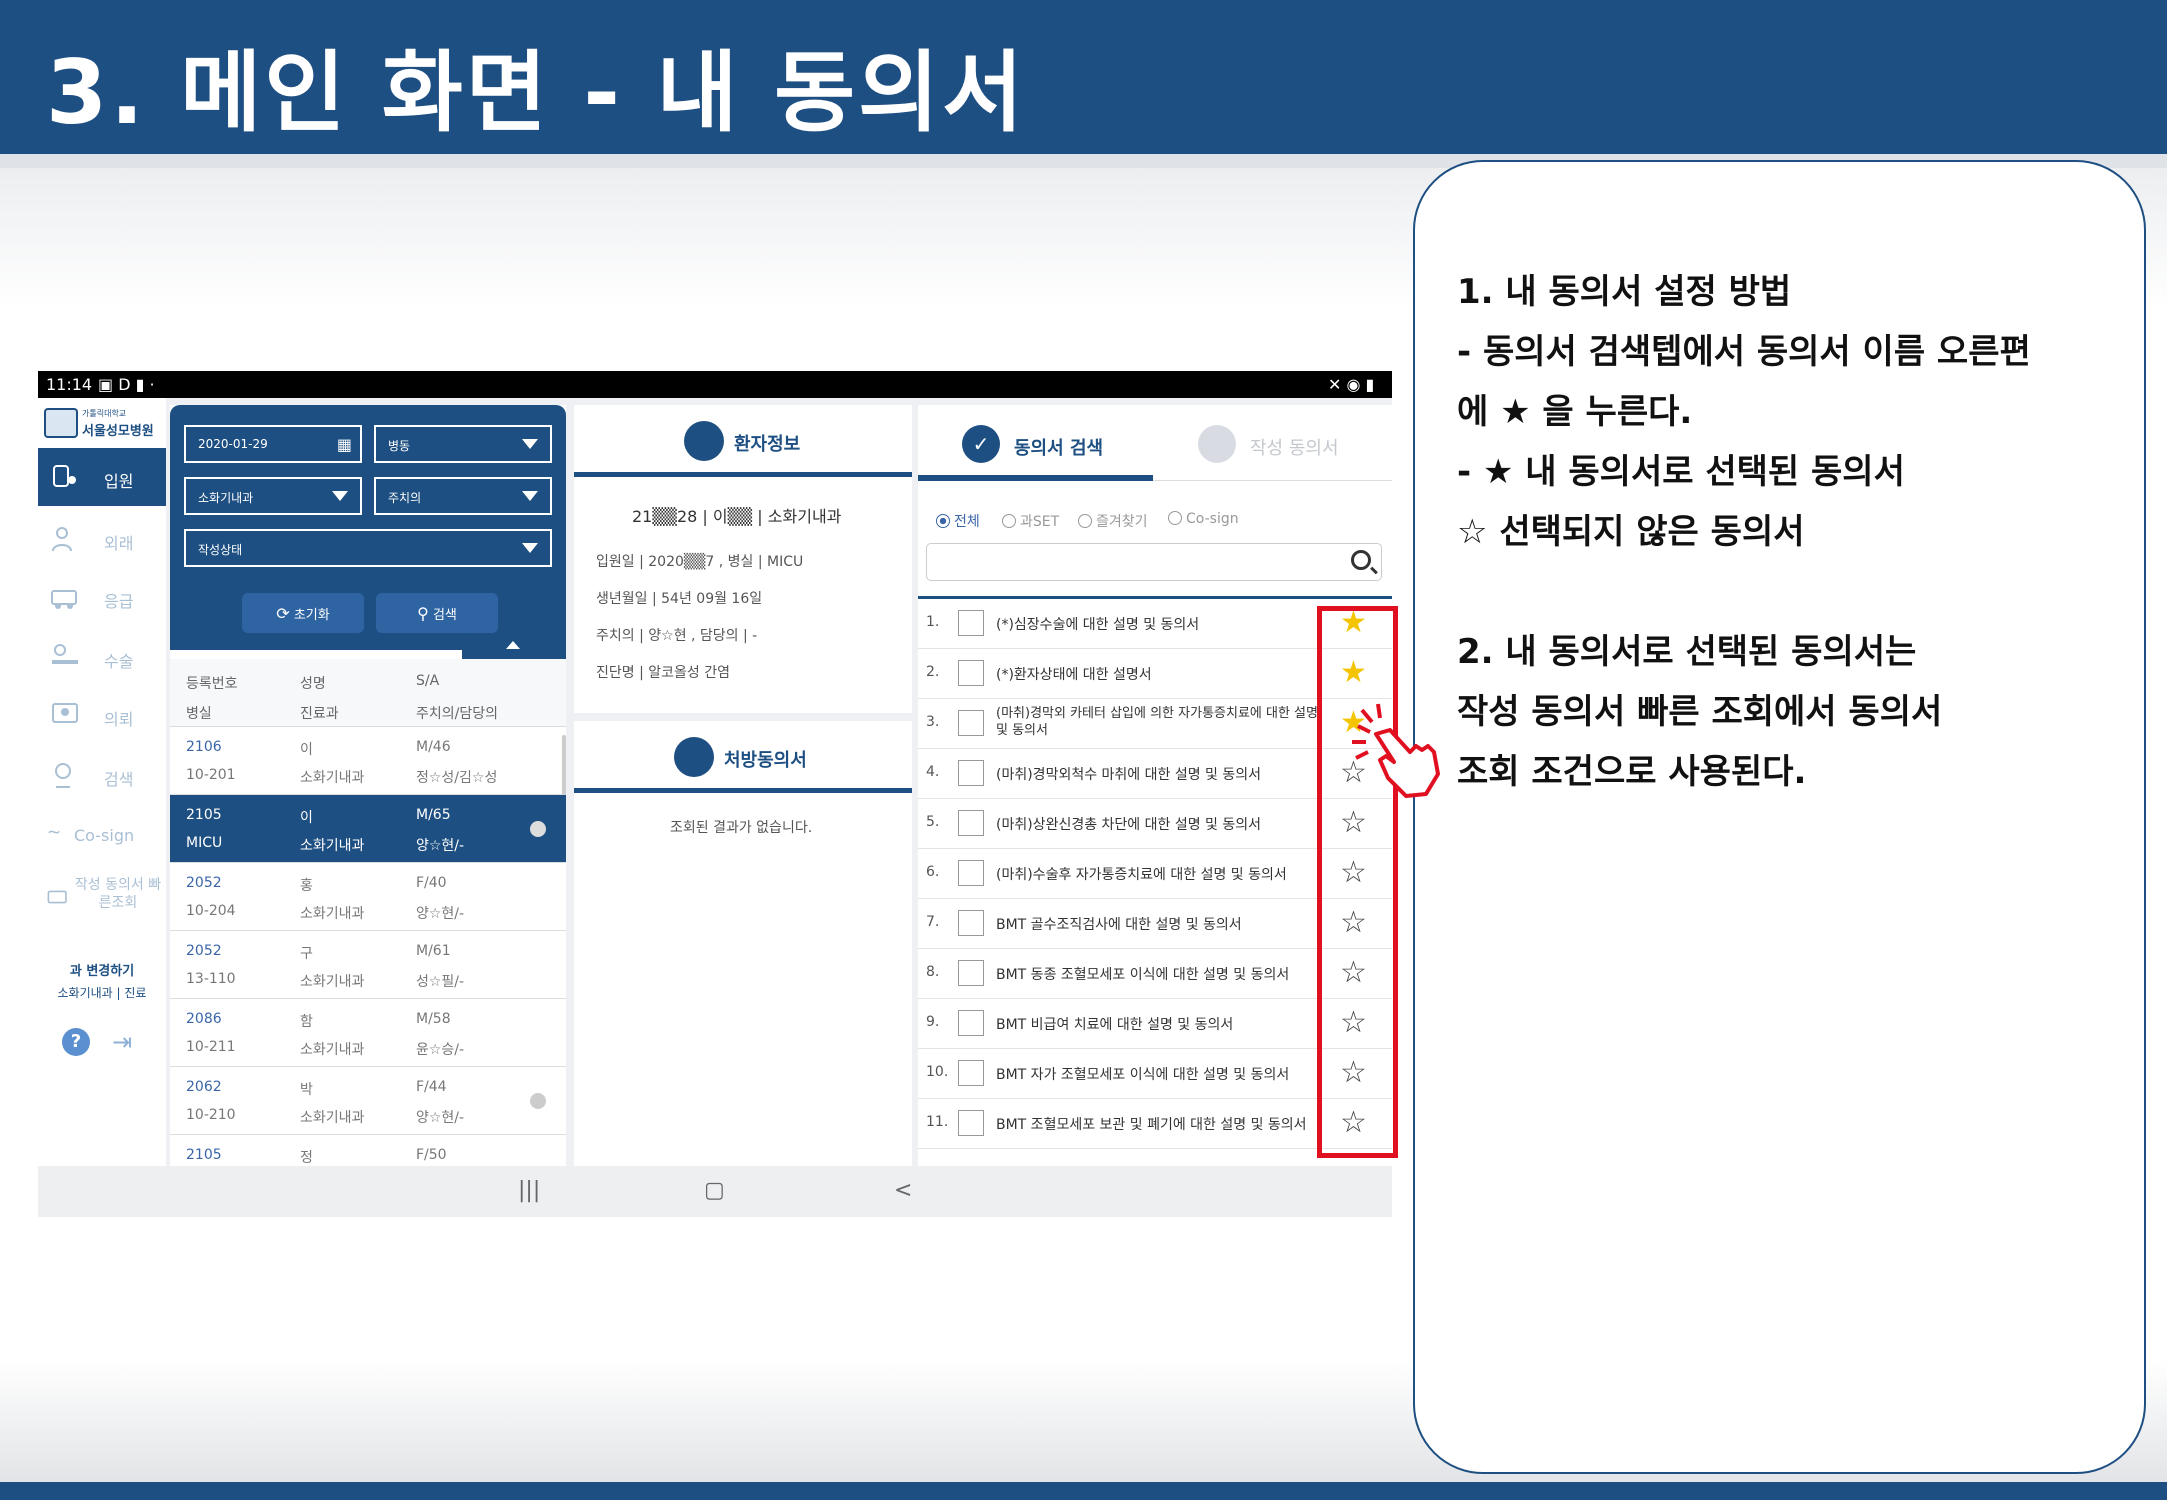  I want to click on calendar-icon: ▦, so click(344, 444).